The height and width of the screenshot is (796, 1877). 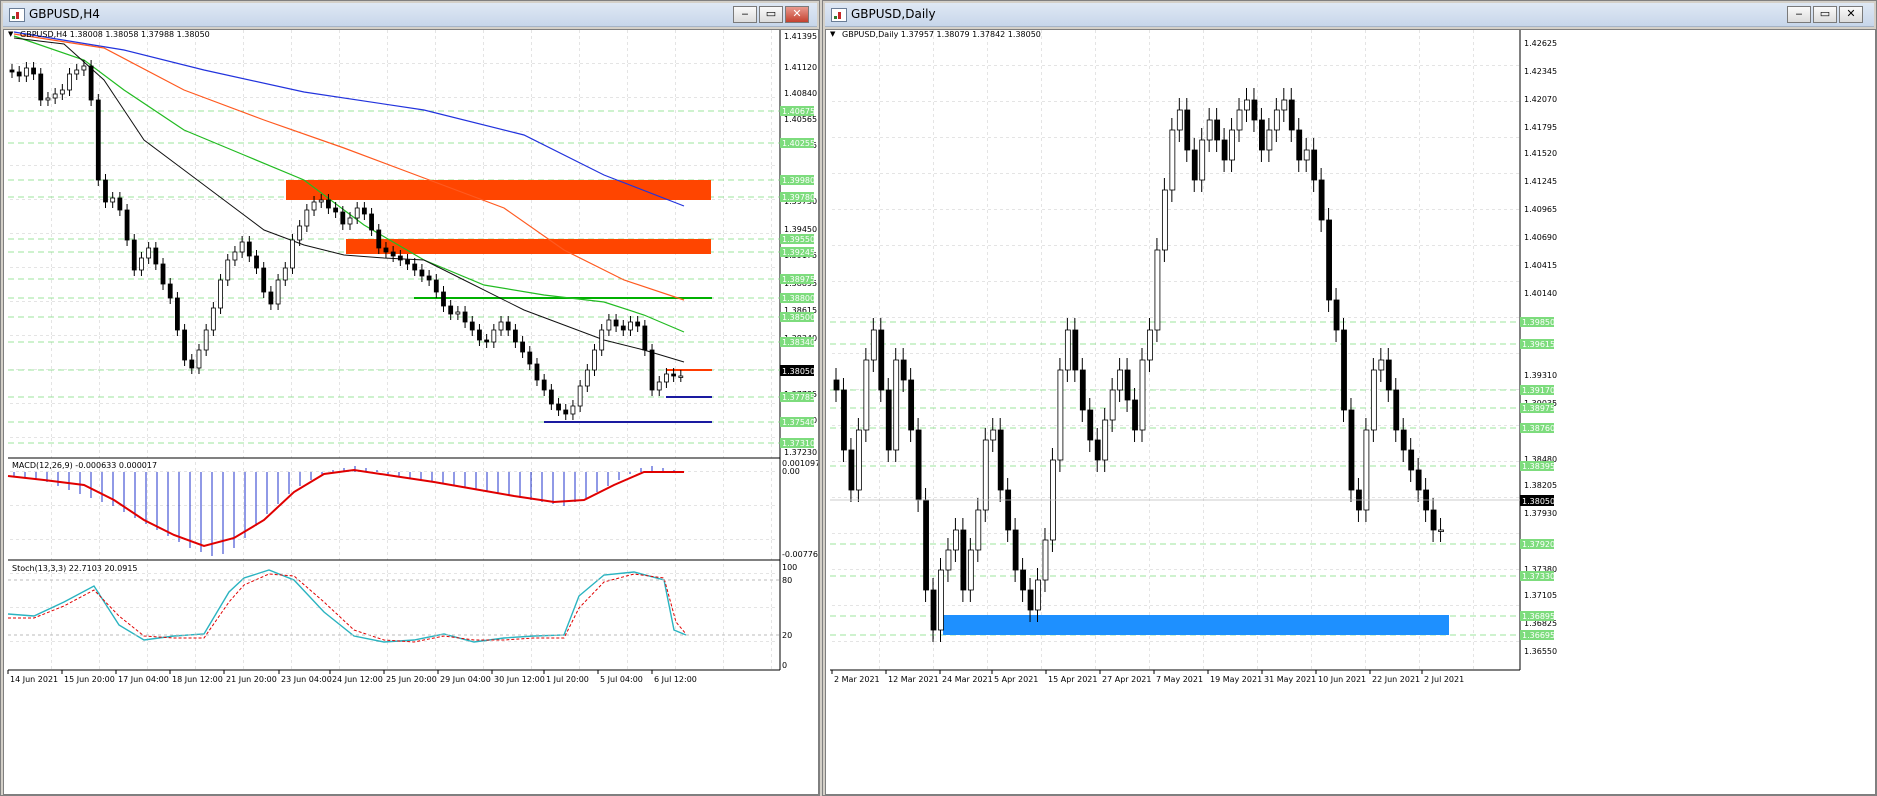 What do you see at coordinates (1196, 625) in the screenshot?
I see `support-zone` at bounding box center [1196, 625].